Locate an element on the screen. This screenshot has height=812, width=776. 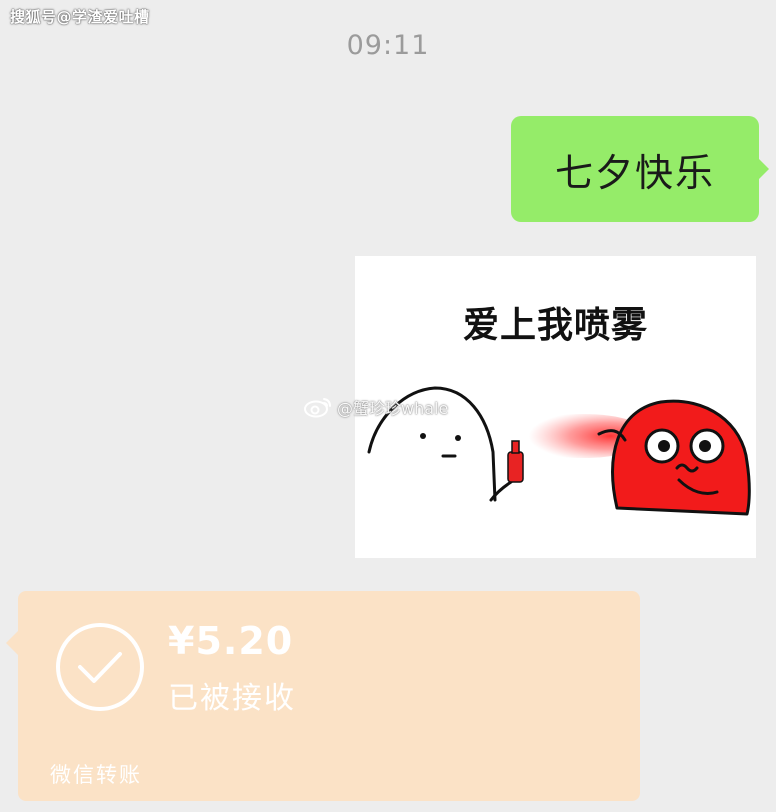
weibo-watermark: @蟹珍珍whale is located at coordinates (375, 407).